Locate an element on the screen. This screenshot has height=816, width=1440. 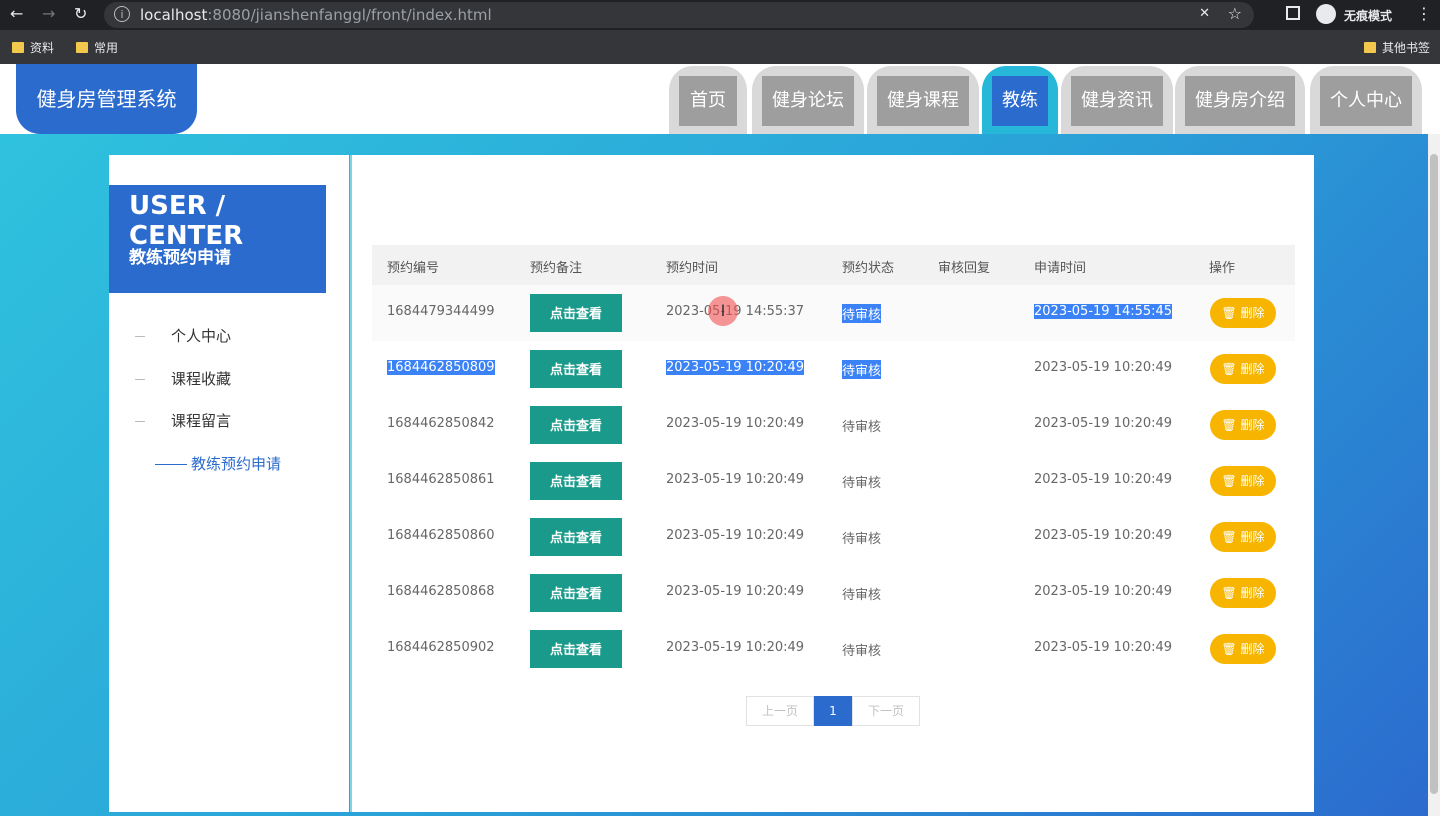
site-logo: 健身房管理系统 is located at coordinates (106, 99).